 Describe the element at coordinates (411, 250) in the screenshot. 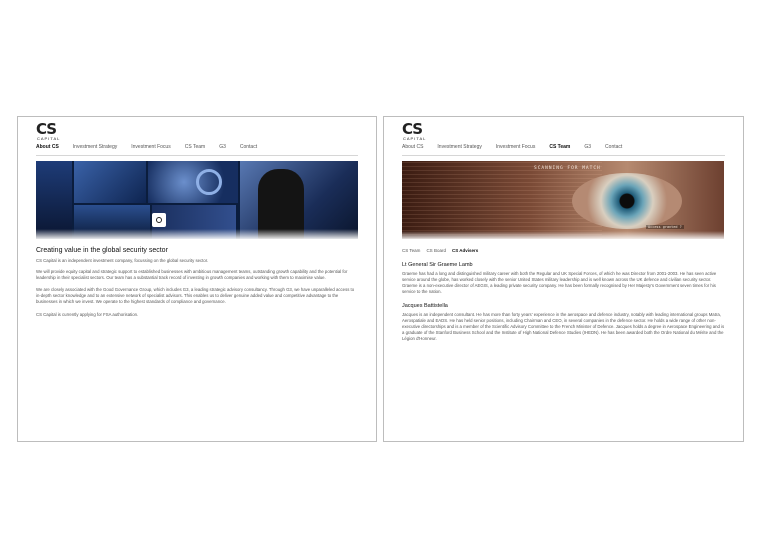

I see `subnav-cs-team: CS Team` at that location.